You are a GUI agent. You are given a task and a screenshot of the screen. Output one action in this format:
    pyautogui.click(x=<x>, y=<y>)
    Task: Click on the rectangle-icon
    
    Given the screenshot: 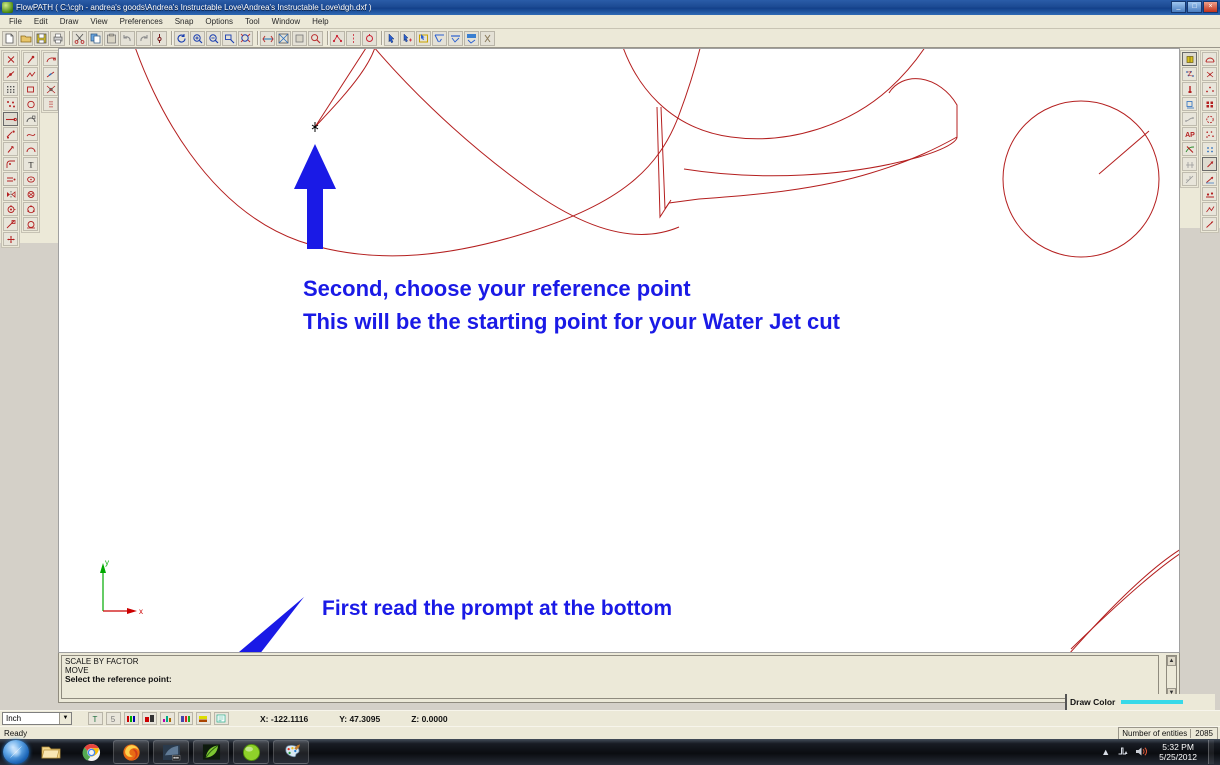 What is the action you would take?
    pyautogui.click(x=30, y=89)
    